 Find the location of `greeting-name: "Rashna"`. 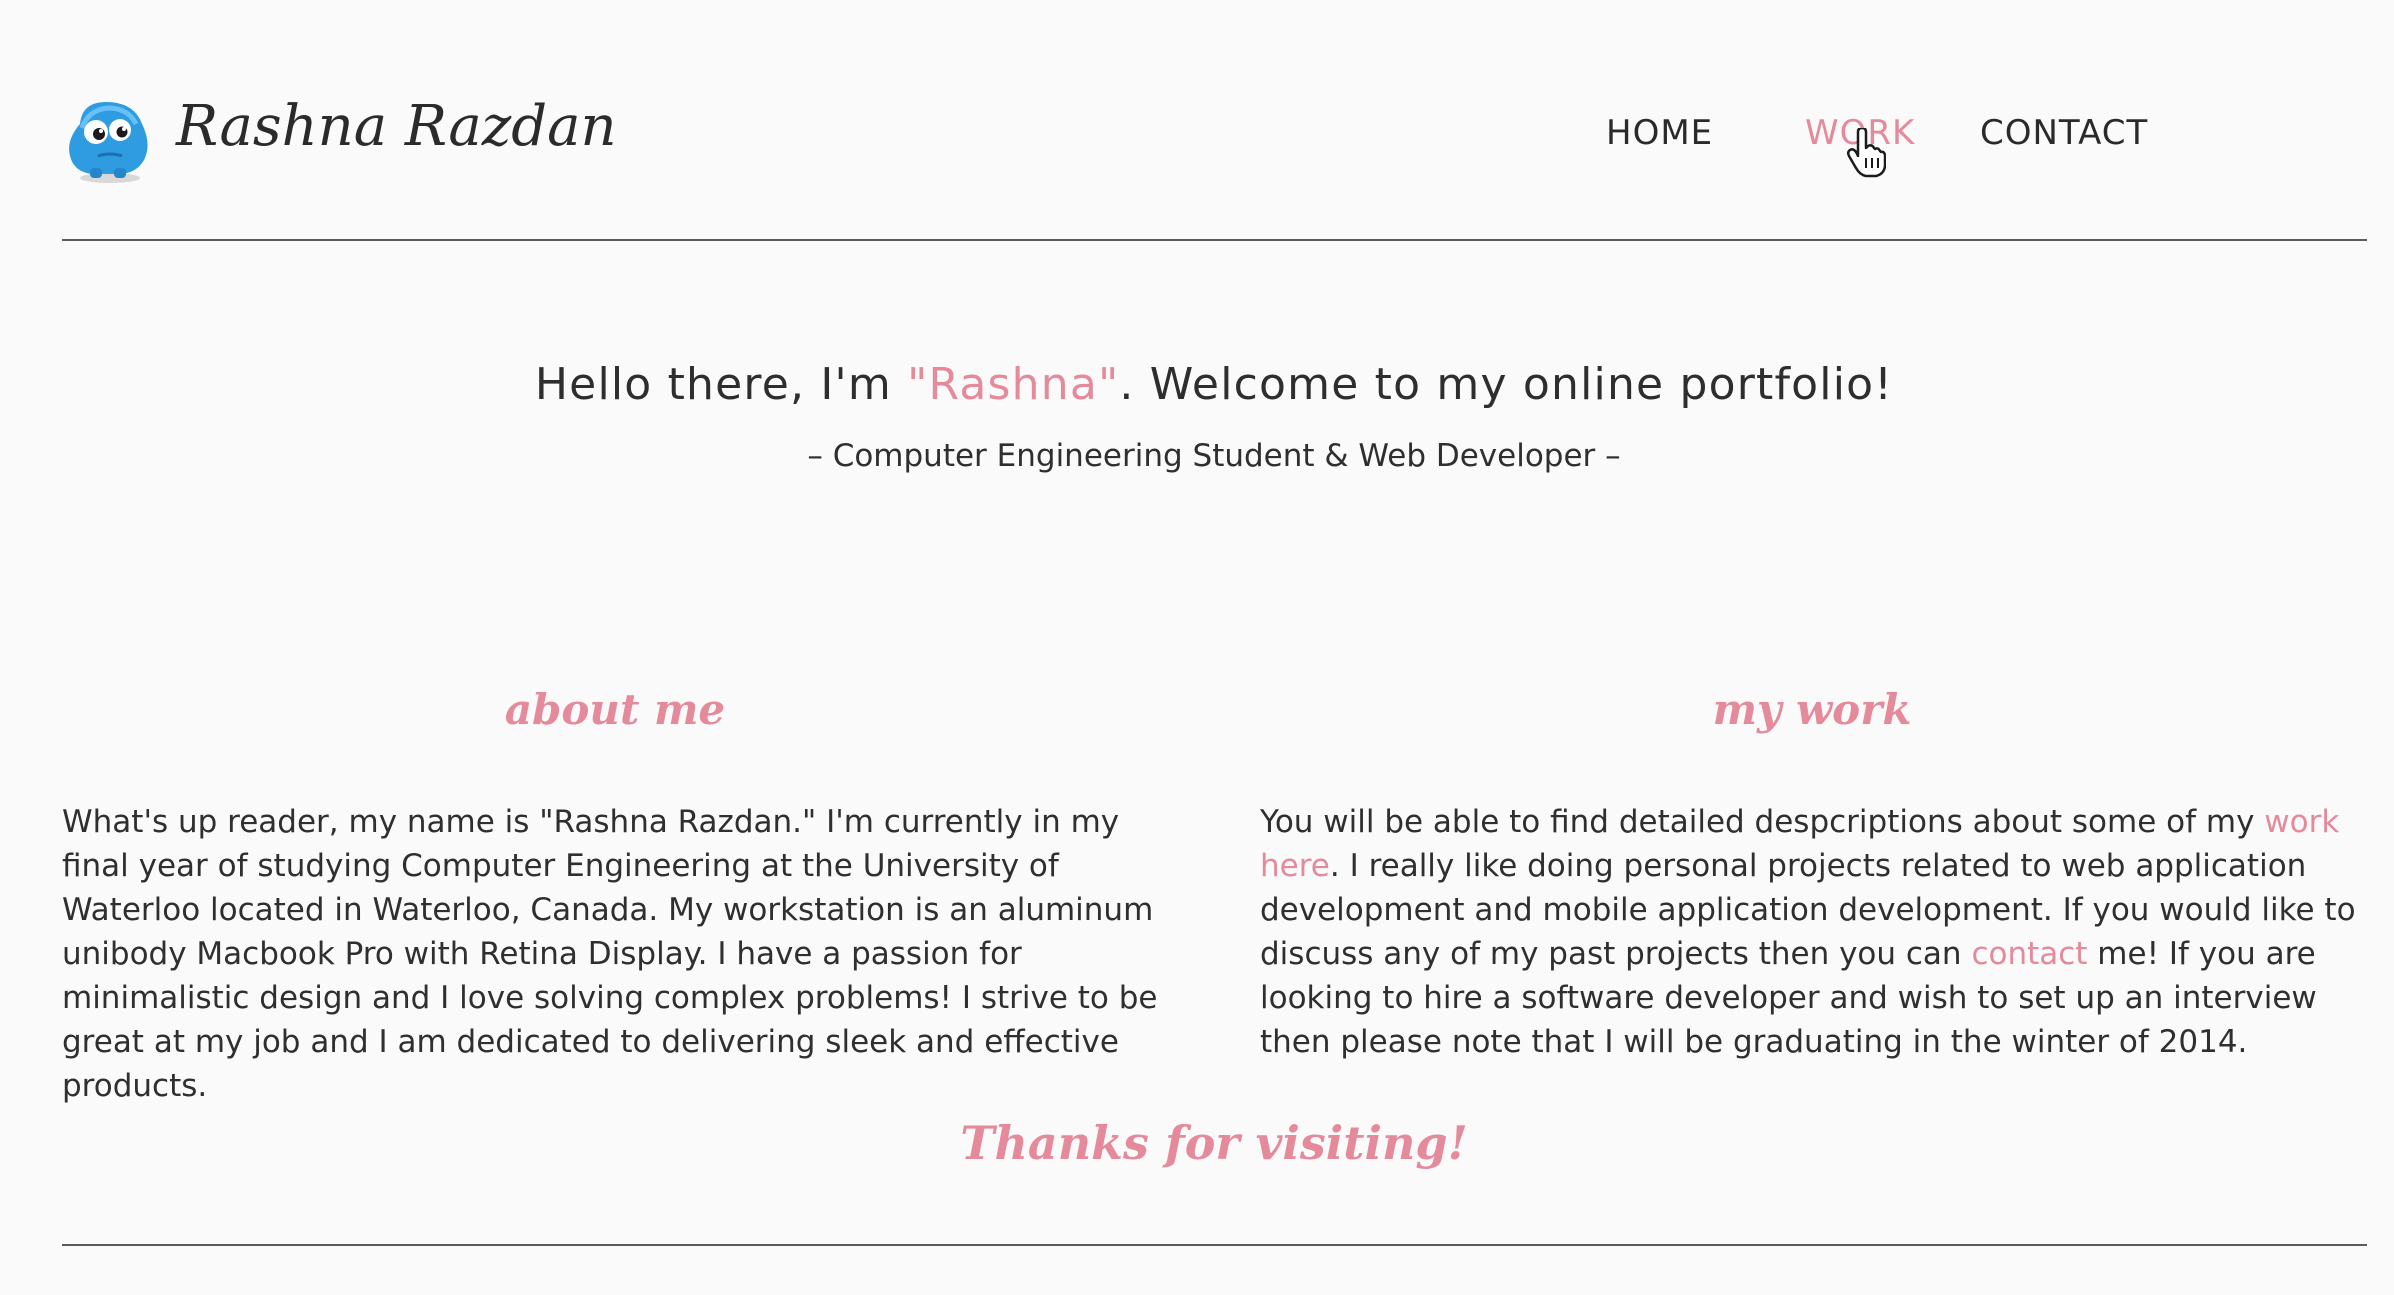

greeting-name: "Rashna" is located at coordinates (1013, 384).